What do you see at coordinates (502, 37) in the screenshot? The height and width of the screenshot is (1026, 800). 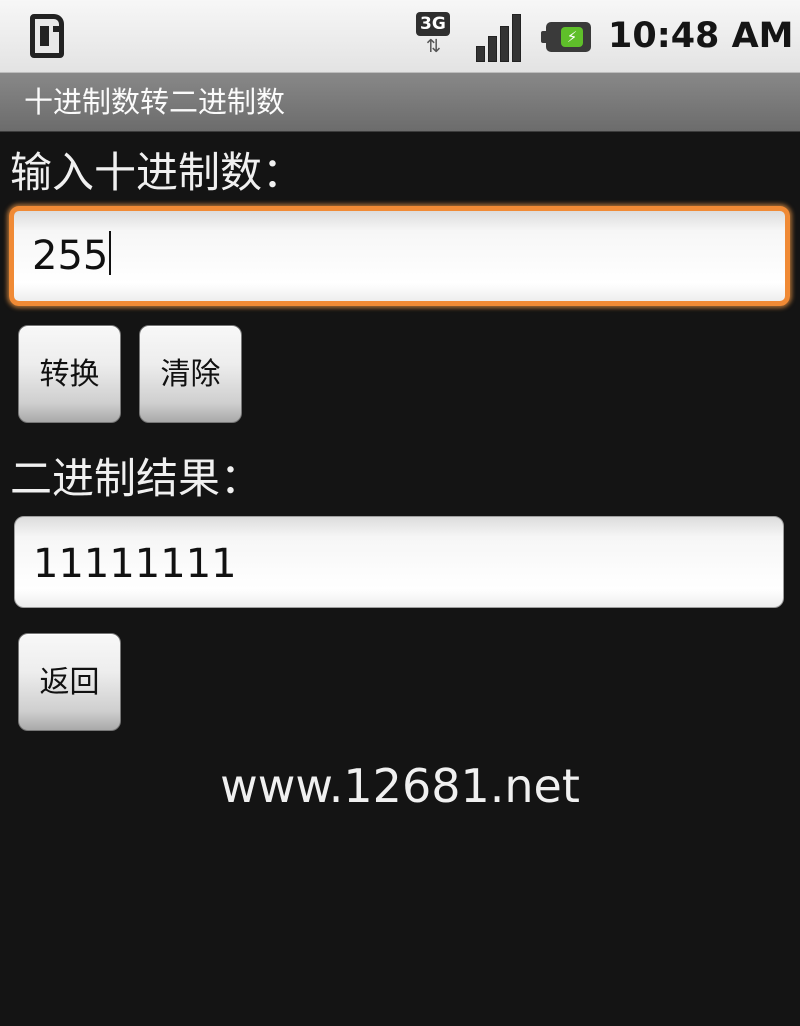 I see `signal-strength-icon` at bounding box center [502, 37].